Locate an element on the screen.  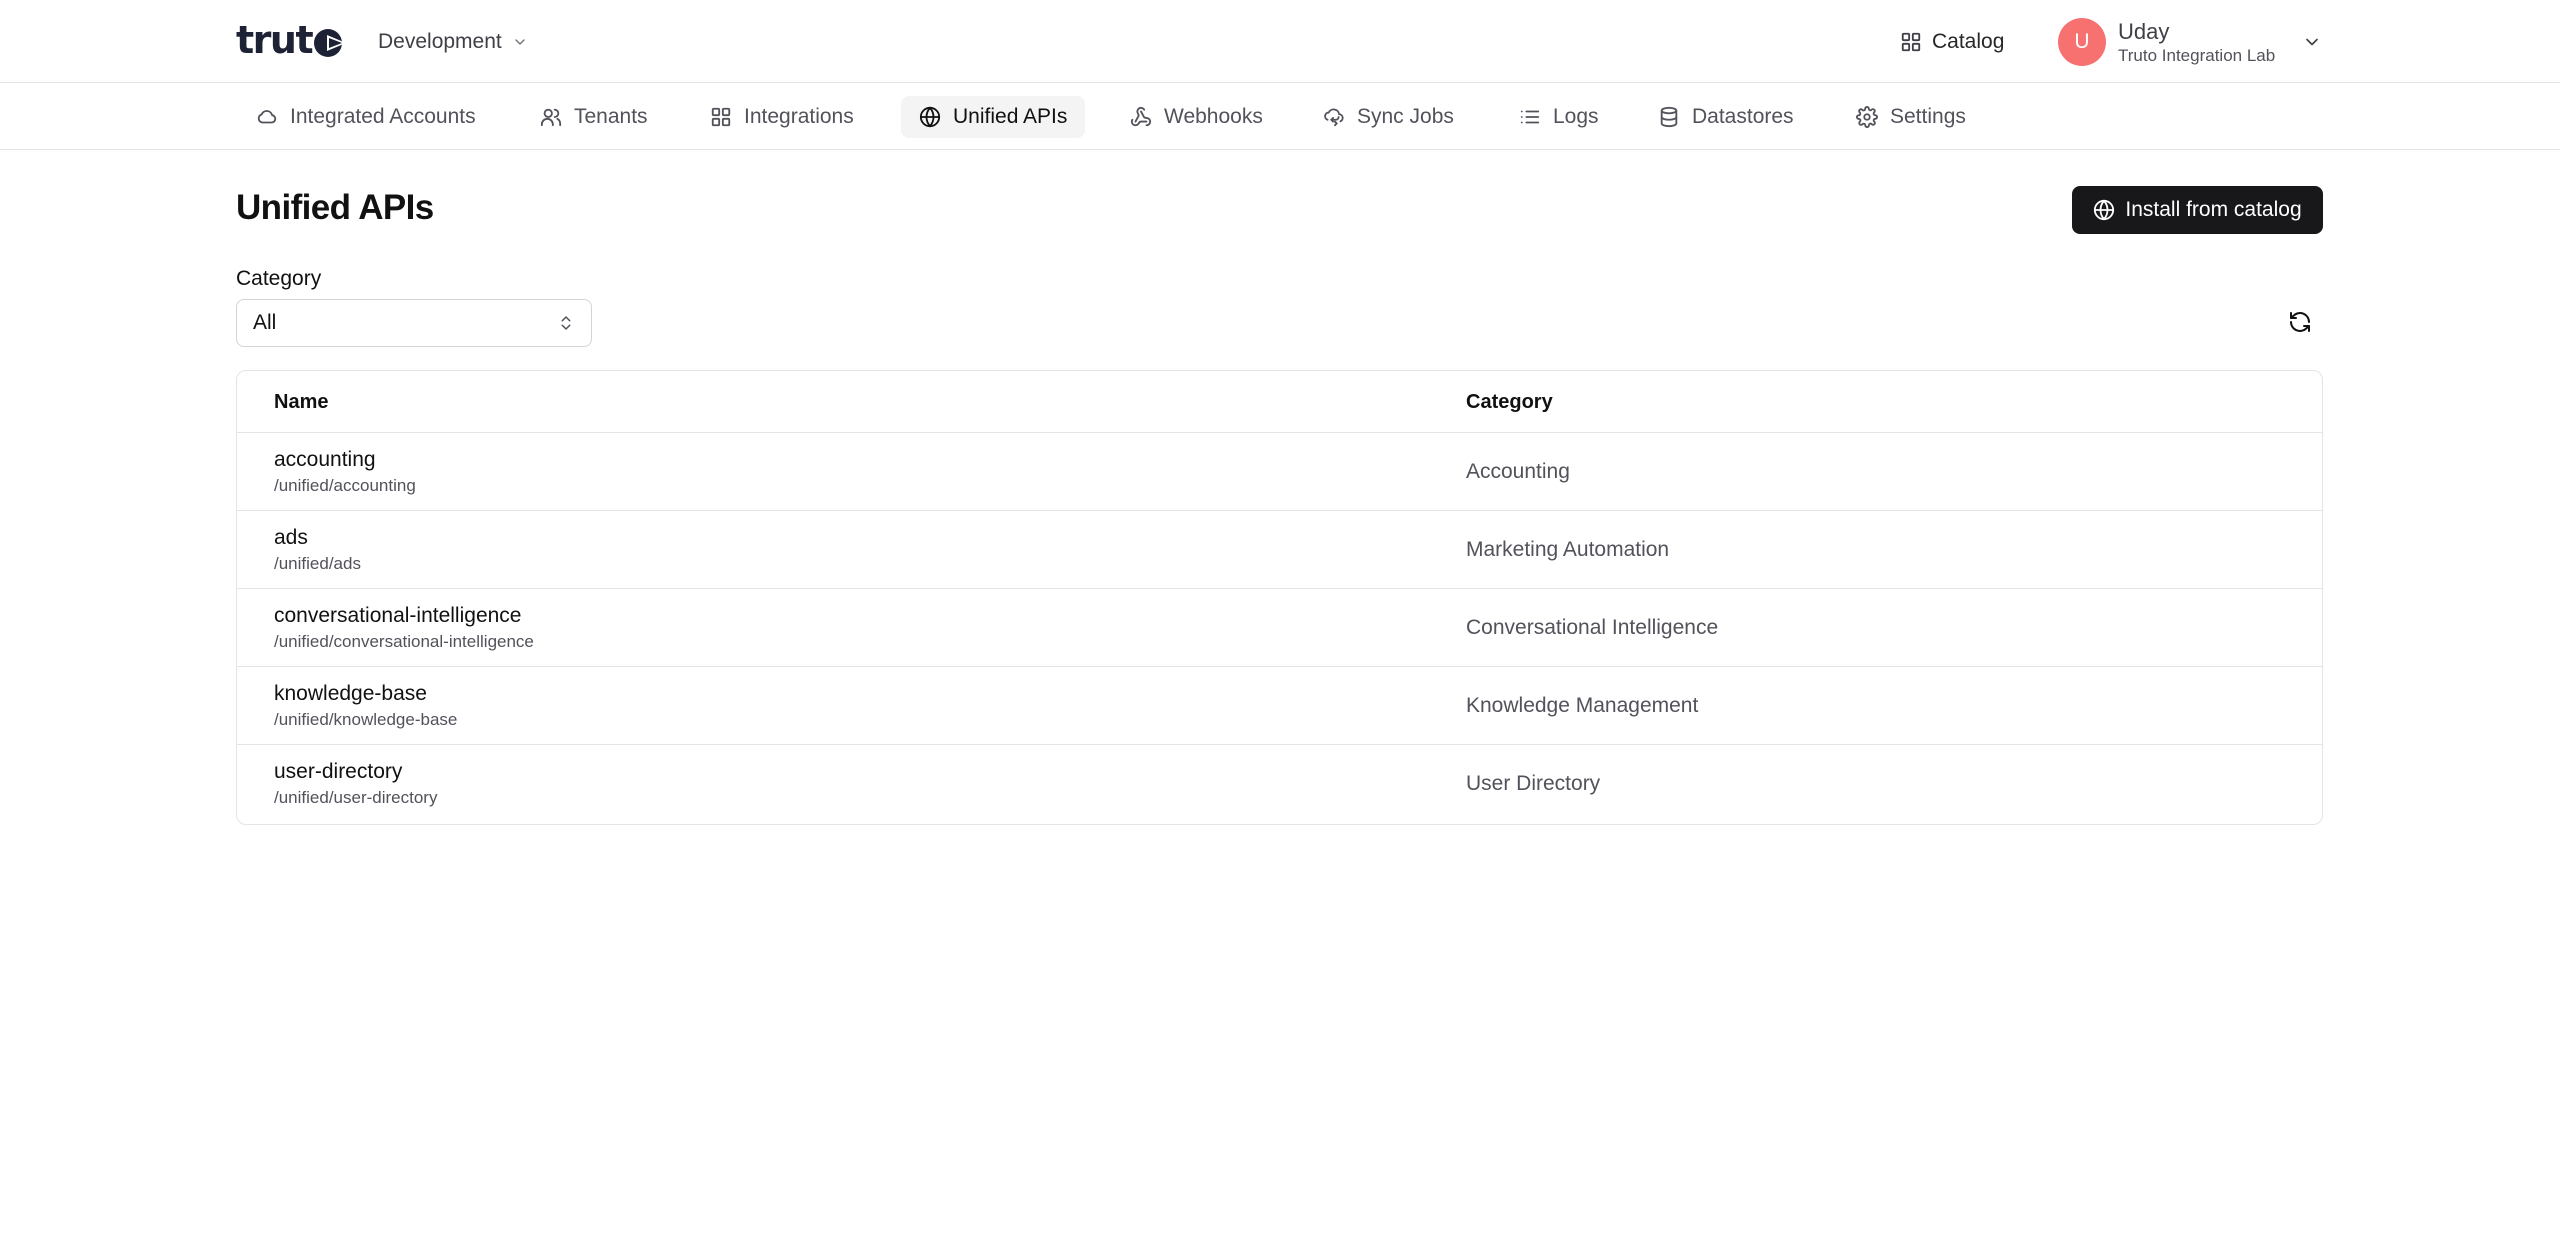
api-name: user-directory is located at coordinates (338, 771).